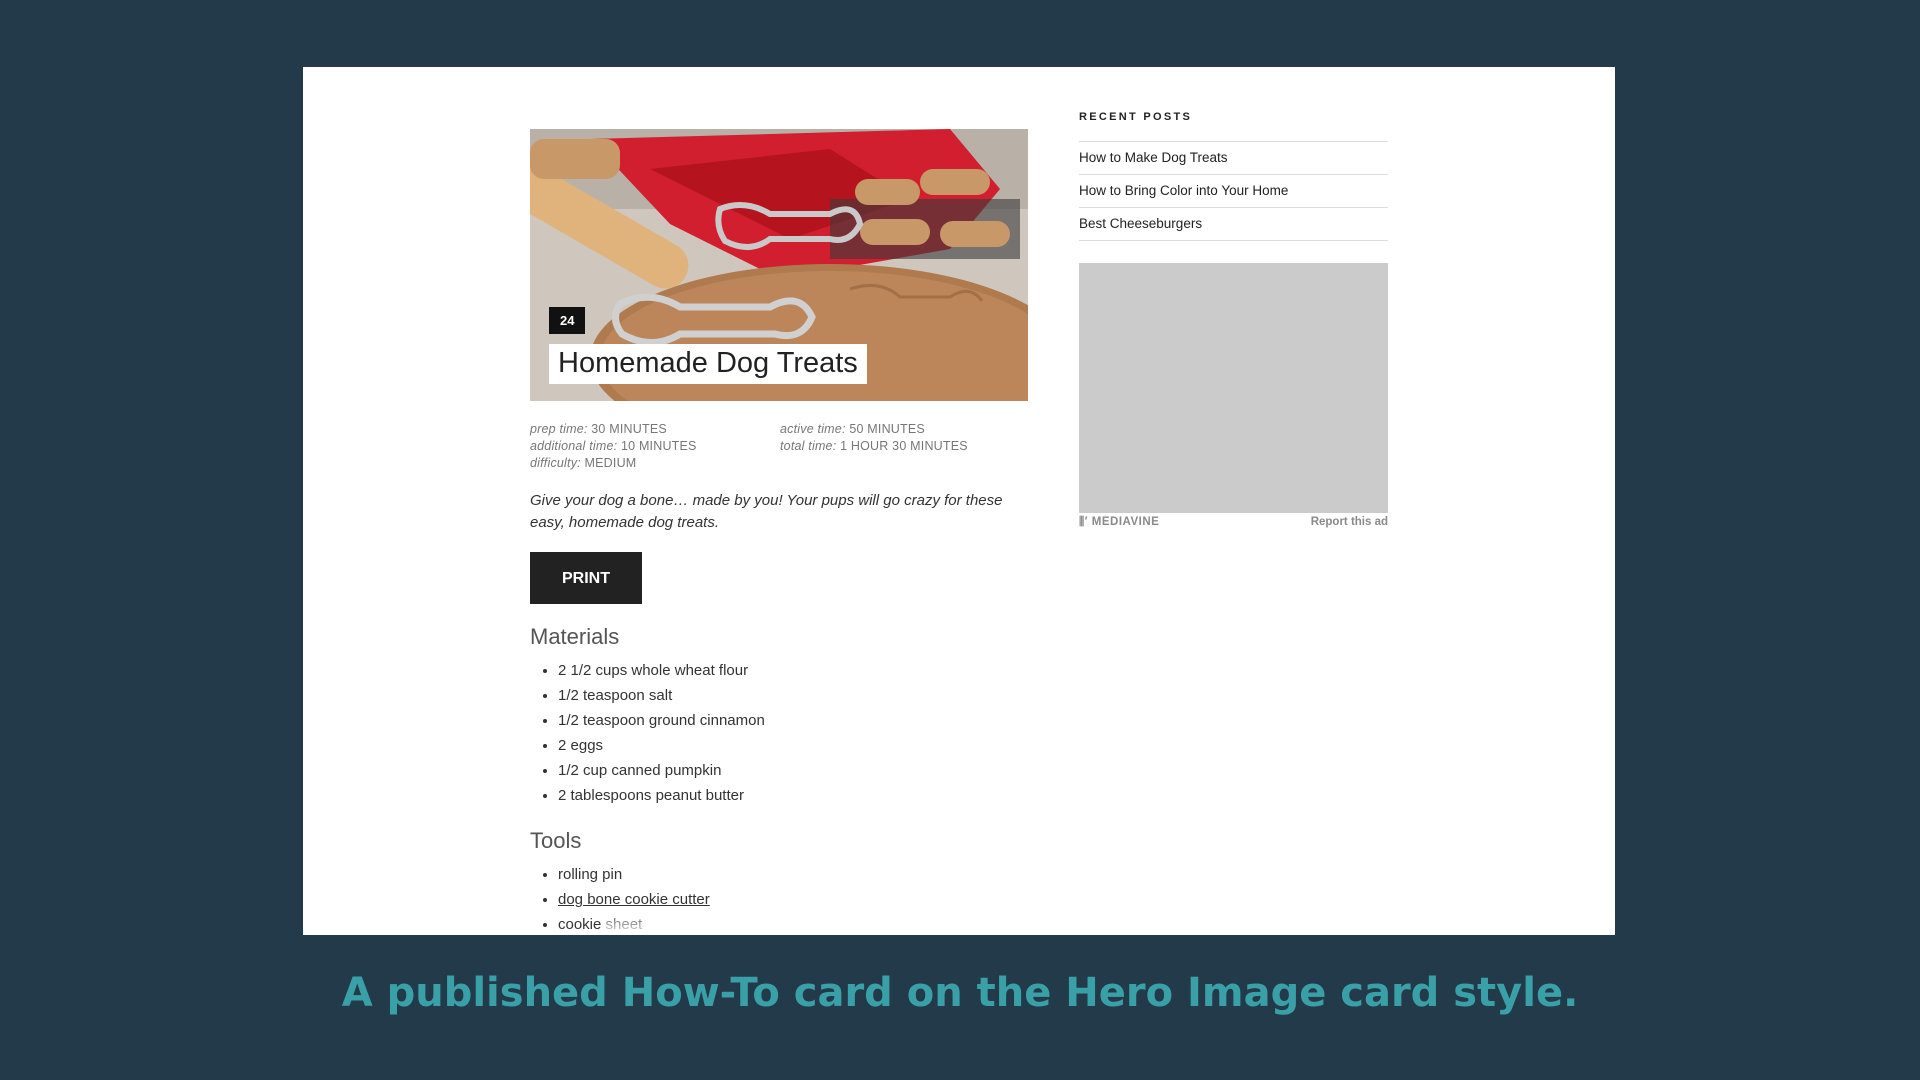  What do you see at coordinates (555, 463) in the screenshot?
I see `difficulty-label: difficulty:` at bounding box center [555, 463].